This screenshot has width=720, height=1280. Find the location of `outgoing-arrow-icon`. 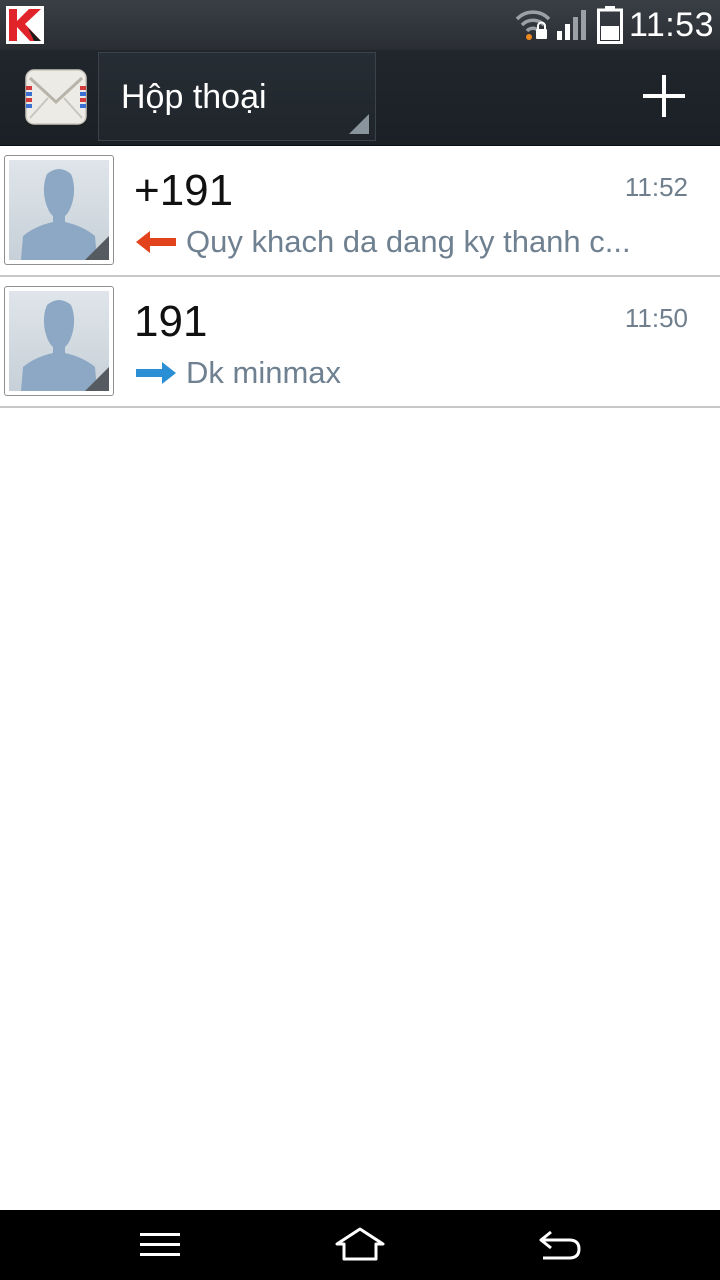

outgoing-arrow-icon is located at coordinates (156, 373).